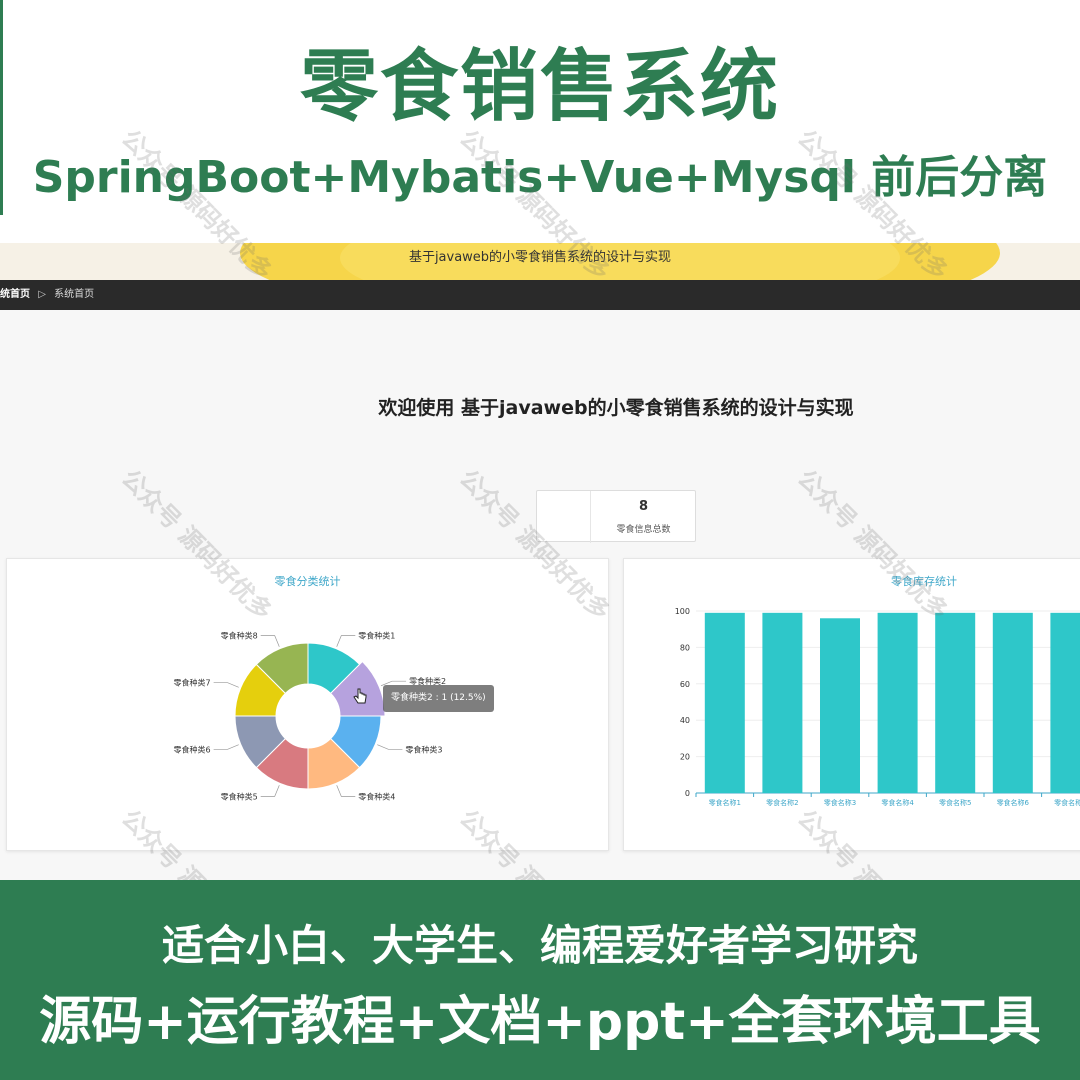 The width and height of the screenshot is (1080, 1080). What do you see at coordinates (955, 802) in the screenshot?
I see `x-tick-label: 零食名称5` at bounding box center [955, 802].